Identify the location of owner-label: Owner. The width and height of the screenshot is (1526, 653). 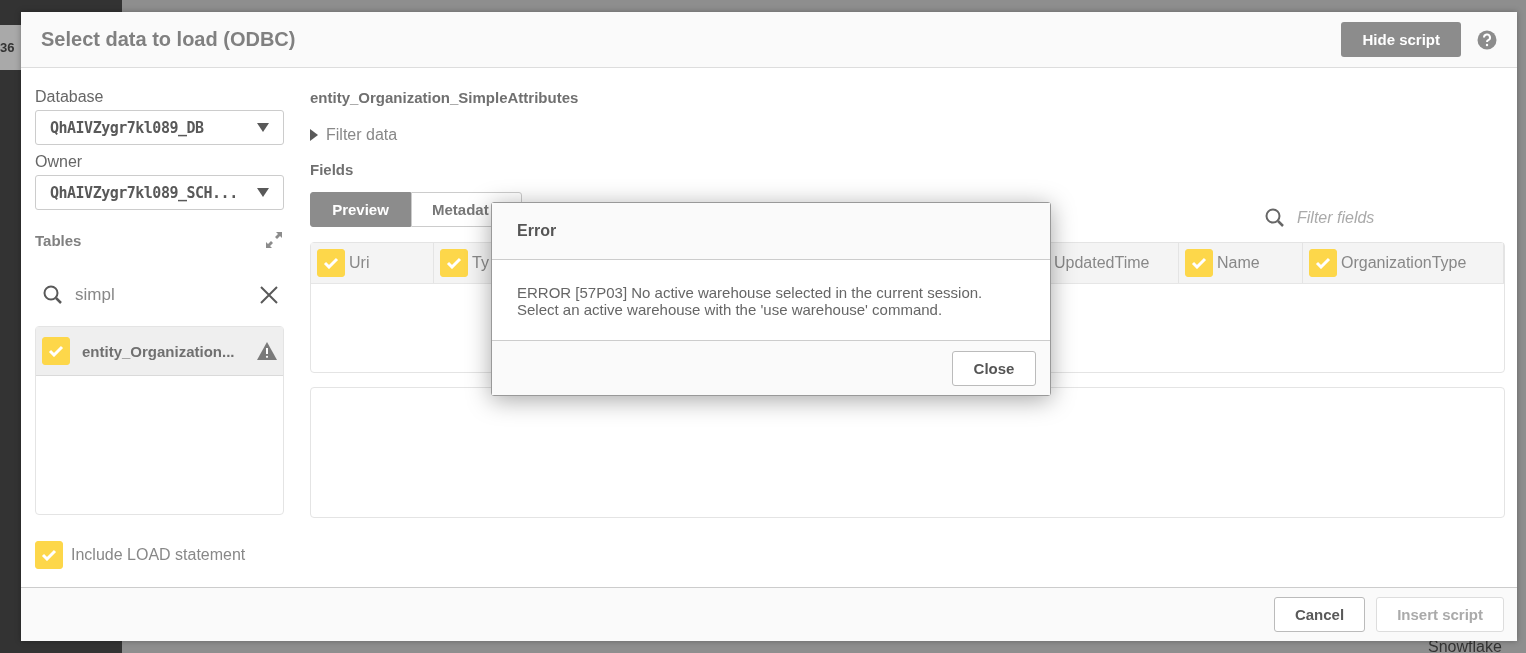
(59, 162).